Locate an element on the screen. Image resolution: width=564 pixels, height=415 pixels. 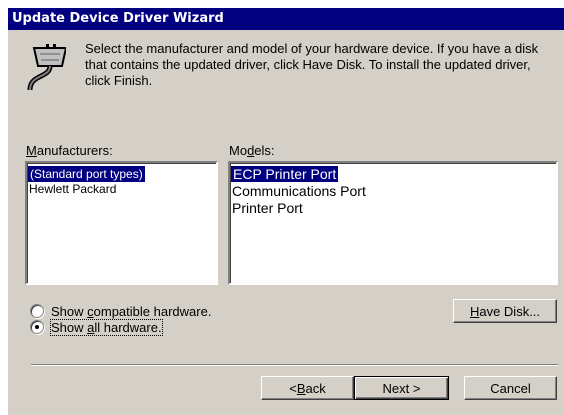
next-button: Next > is located at coordinates (401, 388).